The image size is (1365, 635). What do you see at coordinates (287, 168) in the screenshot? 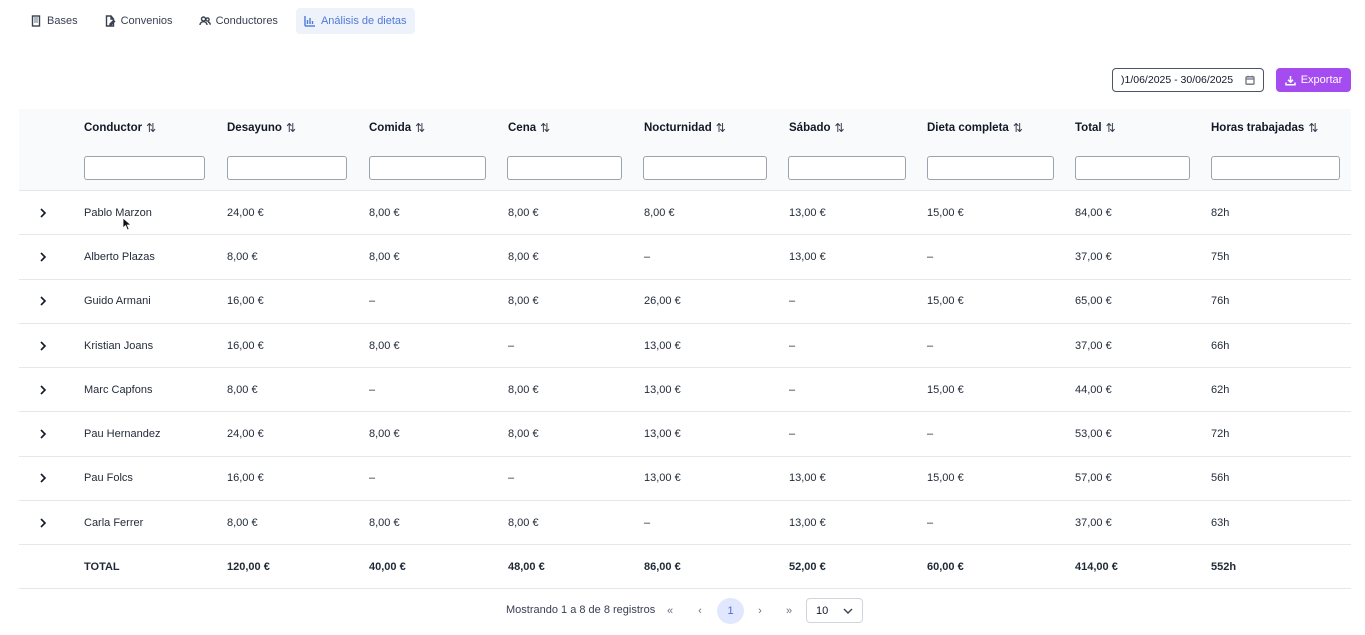
I see `filter-input-desayuno` at bounding box center [287, 168].